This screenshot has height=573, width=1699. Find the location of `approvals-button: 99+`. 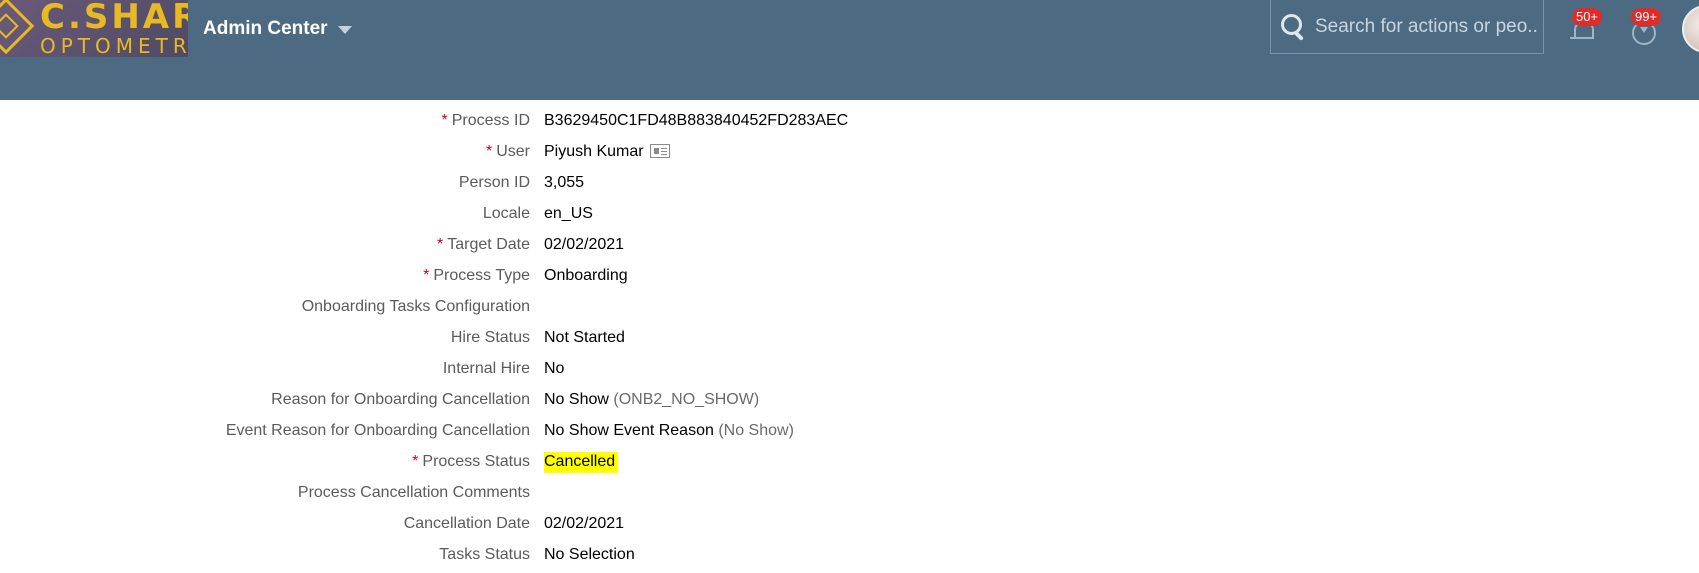

approvals-button: 99+ is located at coordinates (1642, 29).